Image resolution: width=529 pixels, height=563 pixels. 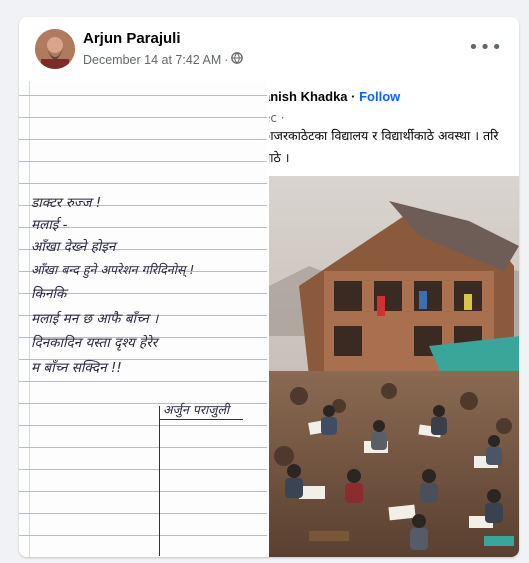 What do you see at coordinates (94, 343) in the screenshot?
I see `note-line: दिनकादिन यस्ता दृश्य हेरेर` at bounding box center [94, 343].